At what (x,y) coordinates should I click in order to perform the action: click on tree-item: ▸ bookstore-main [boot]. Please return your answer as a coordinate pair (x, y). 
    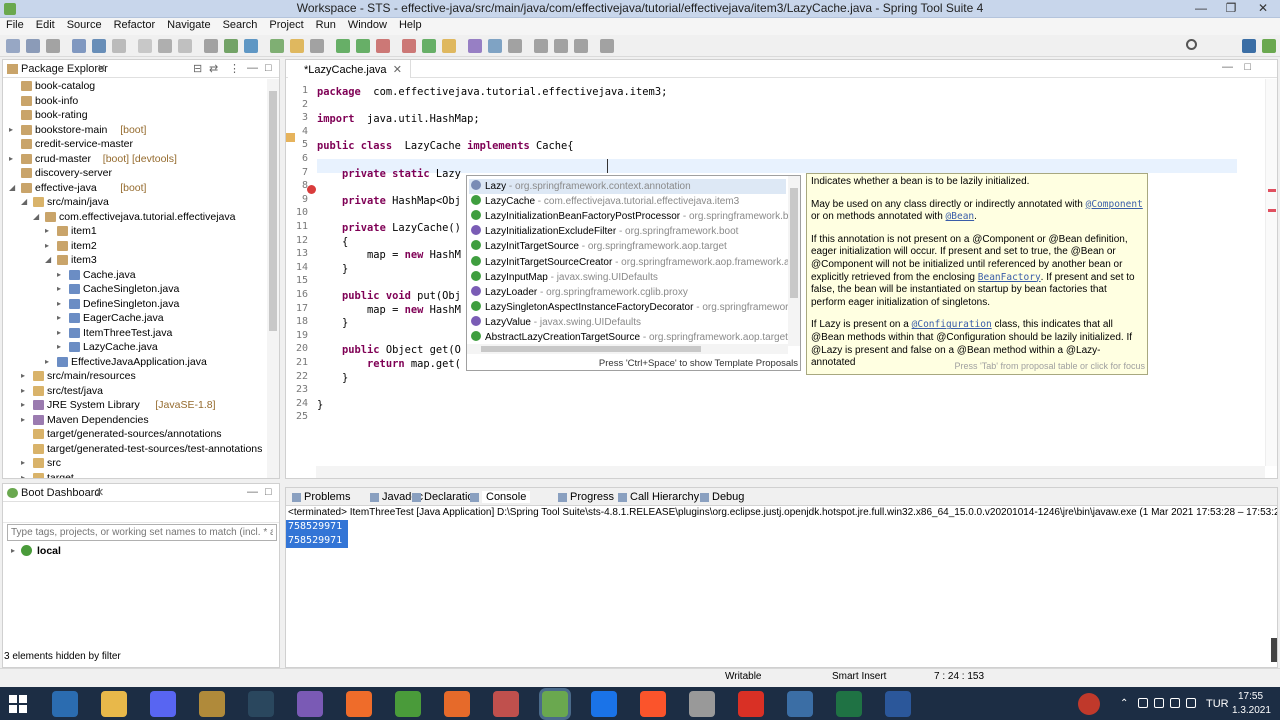
    Looking at the image, I should click on (135, 130).